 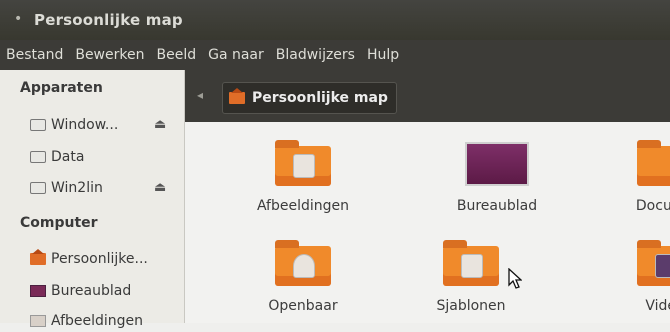 I want to click on sidebar-item-data: Data, so click(x=57, y=157).